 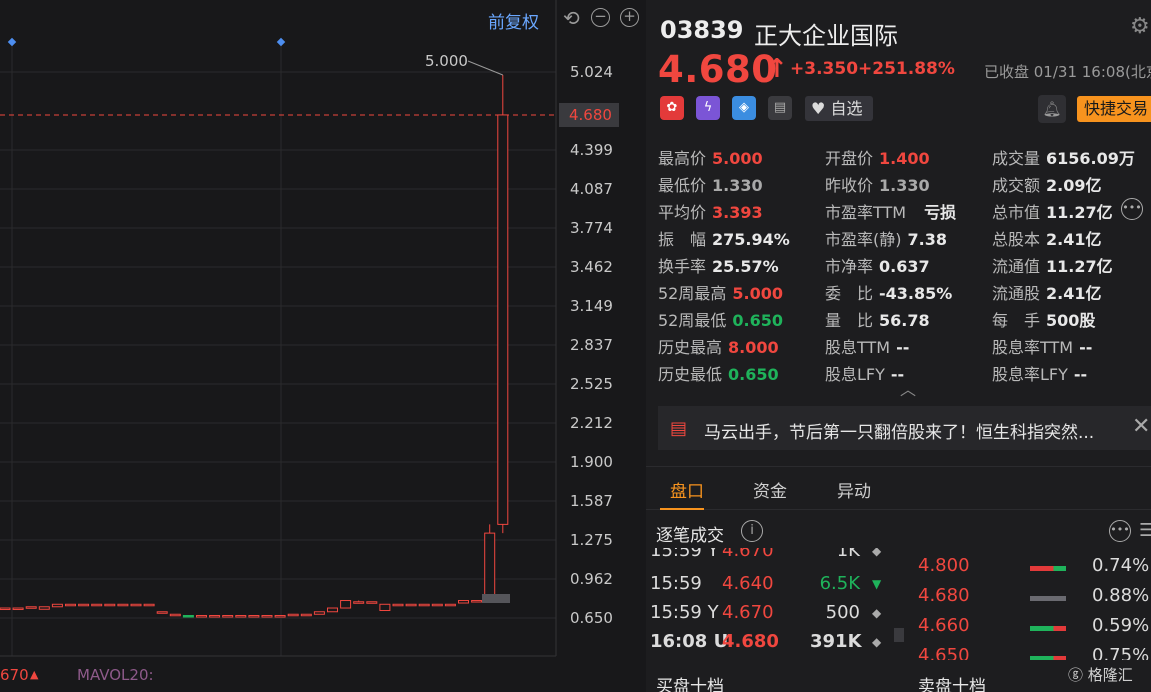 What do you see at coordinates (1031, 570) in the screenshot?
I see `order-book-row: 4.800 0.74%` at bounding box center [1031, 570].